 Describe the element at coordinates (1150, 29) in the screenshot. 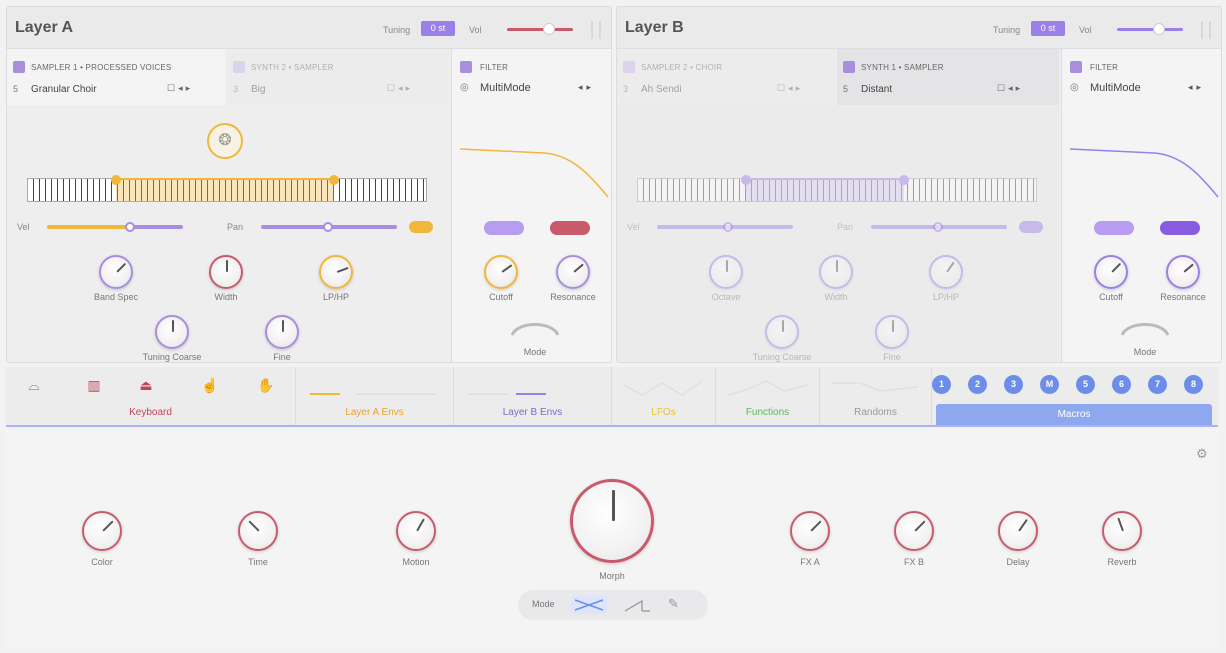

I see `layer-b-vol-slider` at that location.